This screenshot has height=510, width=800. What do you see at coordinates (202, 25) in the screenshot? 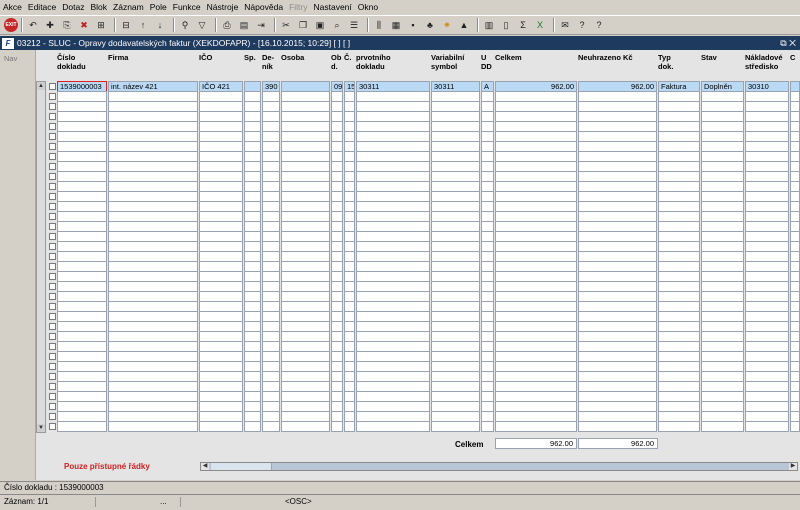
I see `filter-icon: ▽` at bounding box center [202, 25].